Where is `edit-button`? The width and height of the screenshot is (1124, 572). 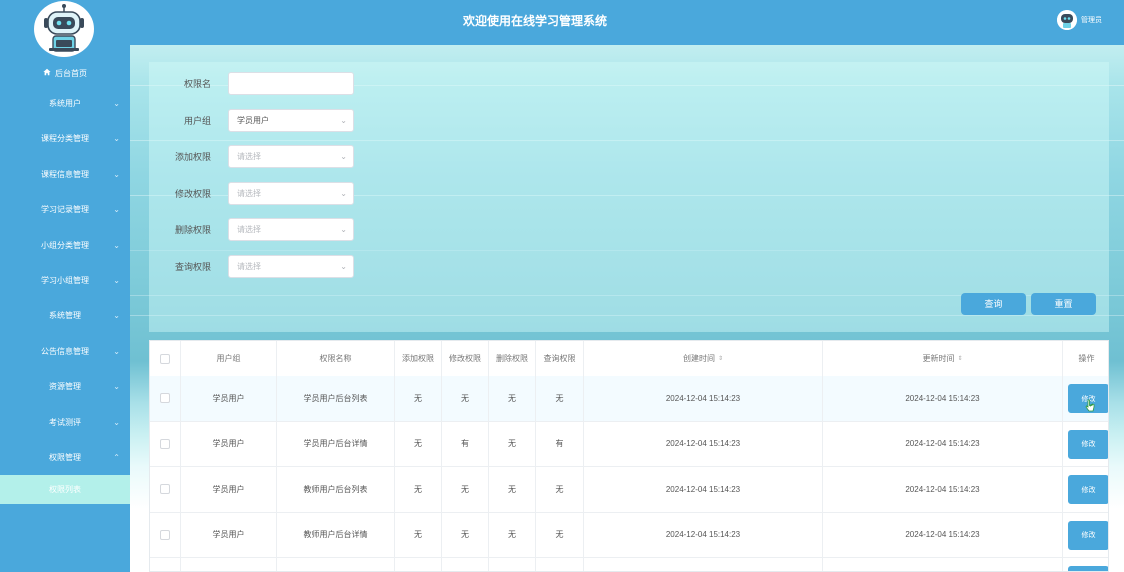
edit-button is located at coordinates (1088, 568).